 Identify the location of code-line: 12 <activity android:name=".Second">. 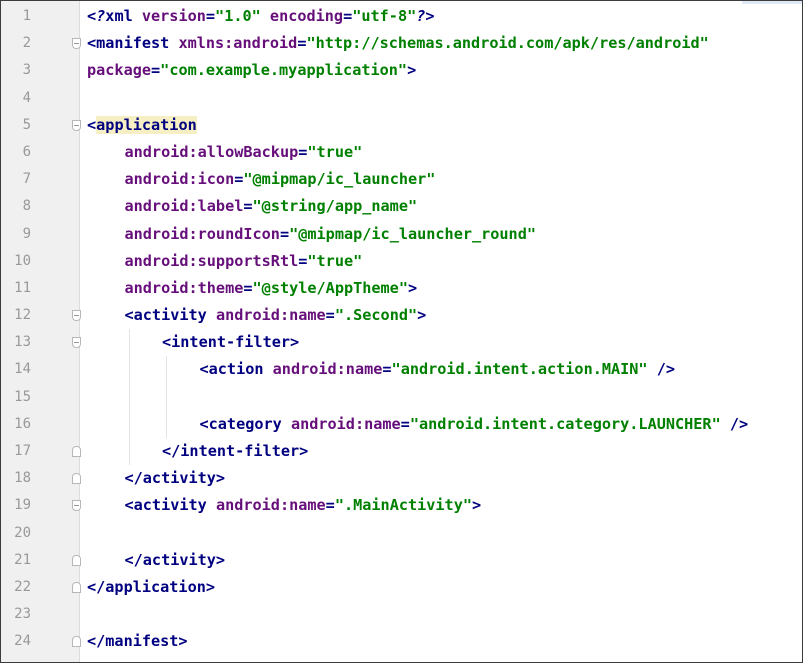
(401, 315).